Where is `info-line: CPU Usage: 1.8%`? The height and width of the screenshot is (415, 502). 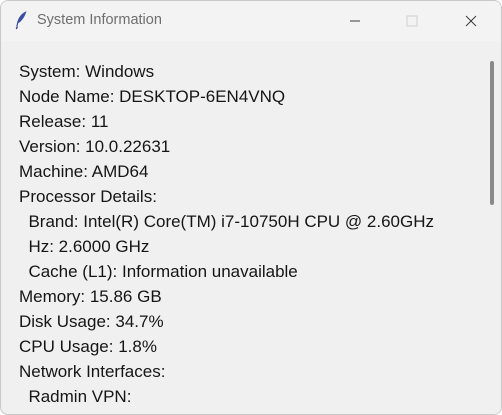 info-line: CPU Usage: 1.8% is located at coordinates (88, 346).